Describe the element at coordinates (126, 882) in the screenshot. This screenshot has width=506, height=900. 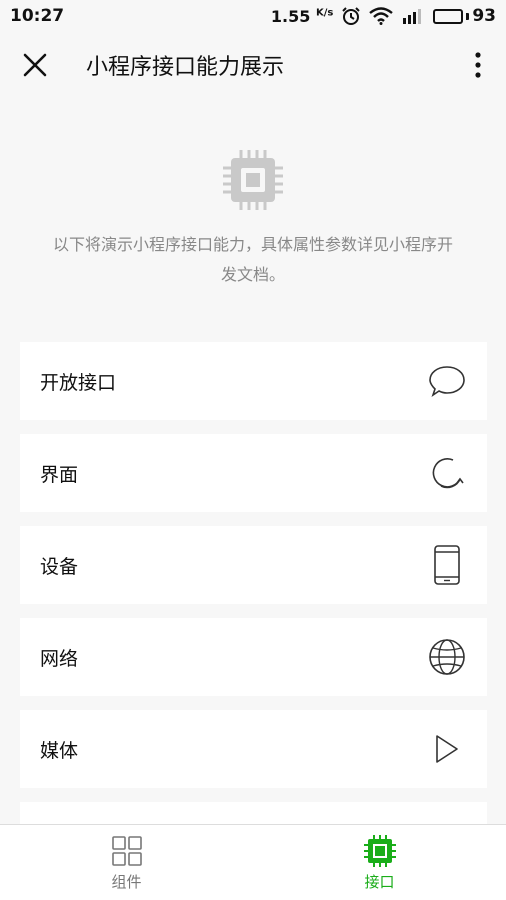
I see `tab-label: 组件` at that location.